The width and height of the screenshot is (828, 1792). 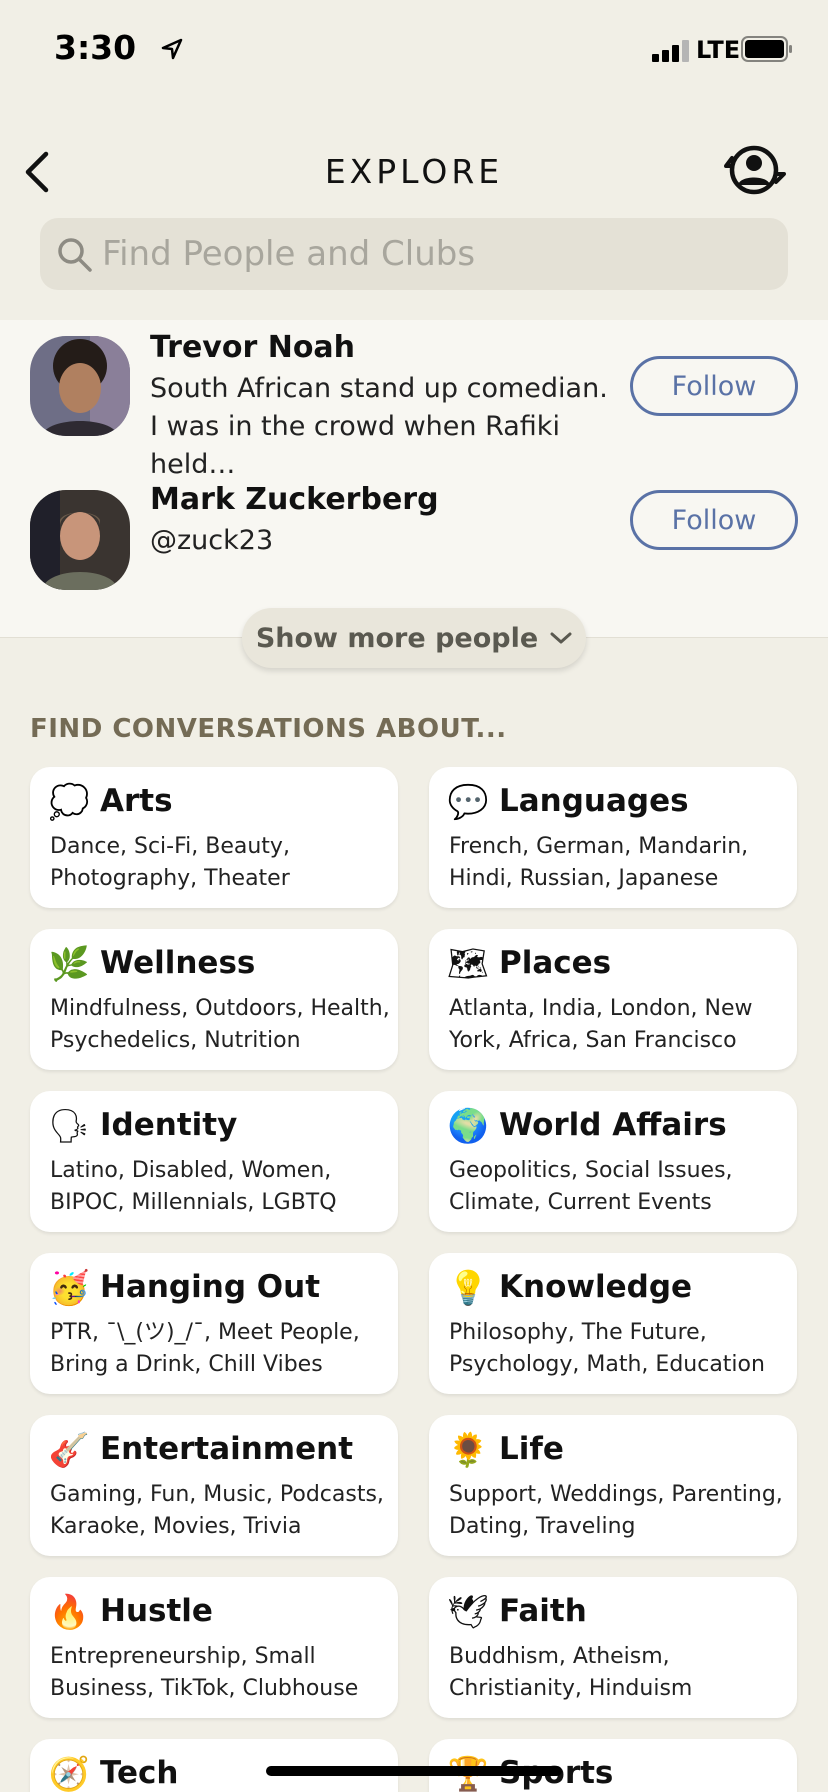 What do you see at coordinates (69, 1611) in the screenshot?
I see `fire-icon: 🔥` at bounding box center [69, 1611].